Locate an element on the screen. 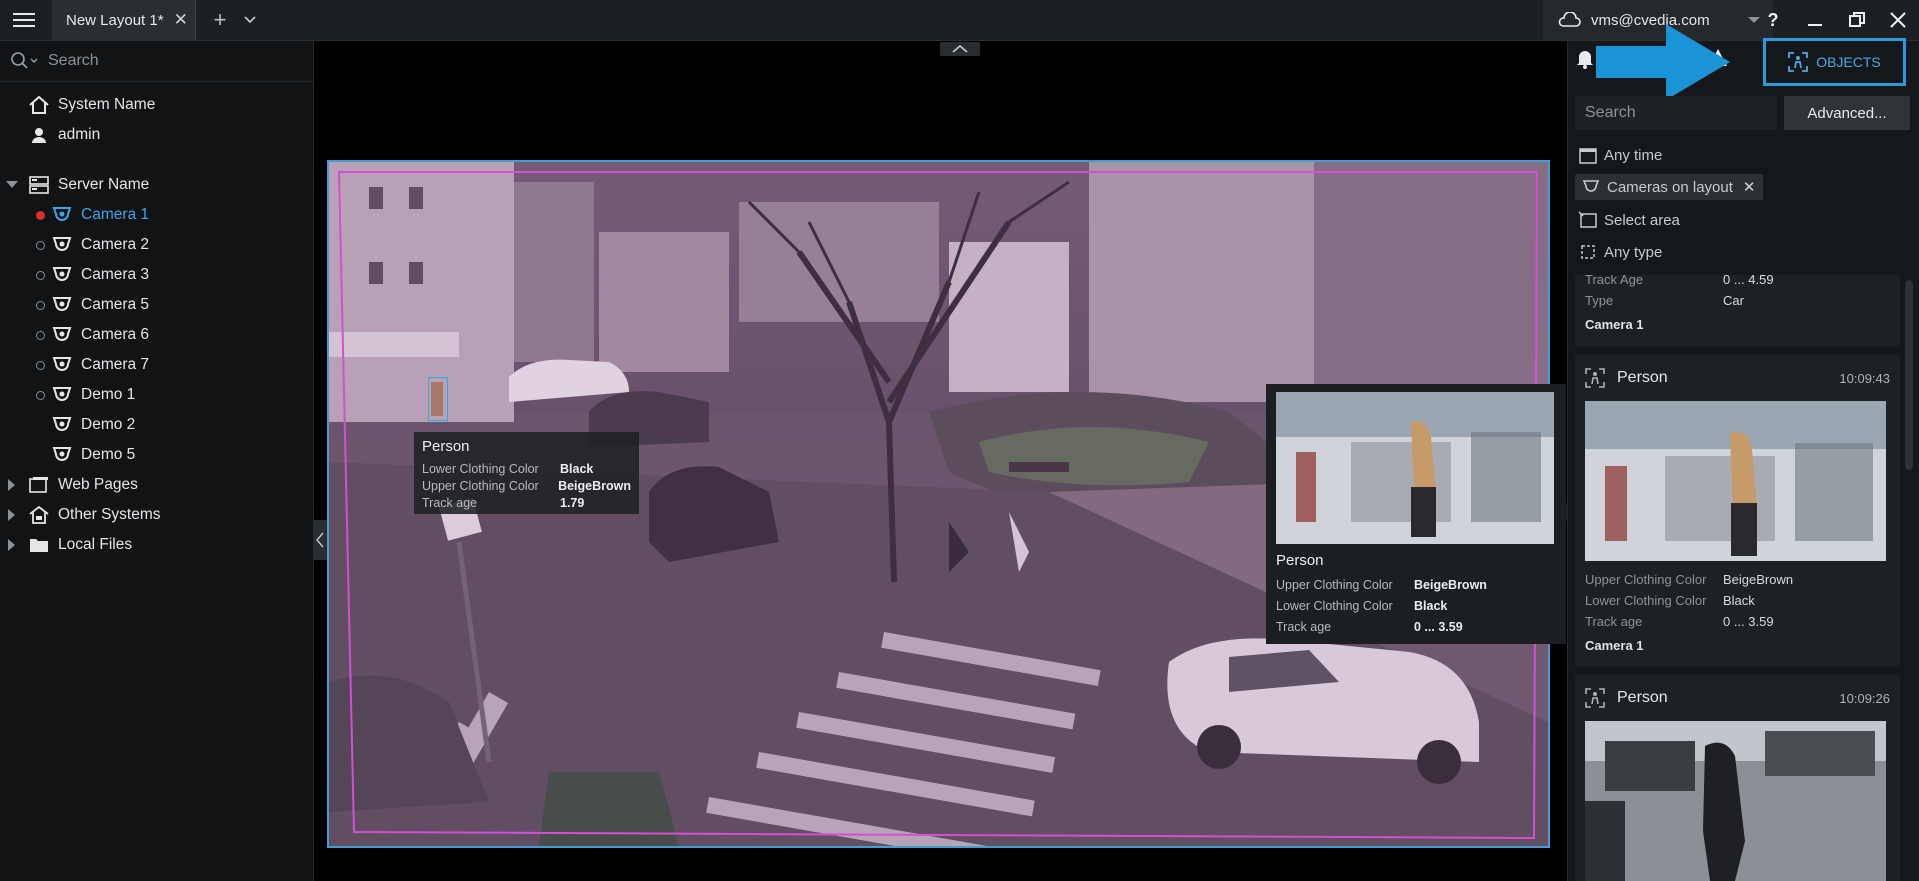 The image size is (1919, 881). web-pages-icon is located at coordinates (39, 485).